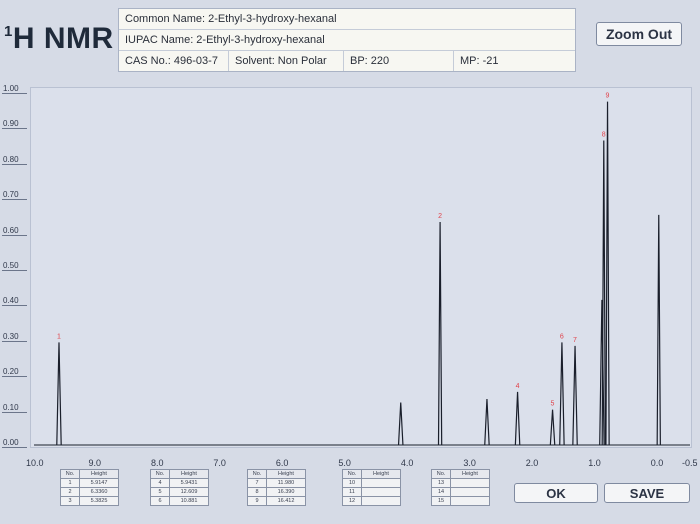 The image size is (700, 524). What do you see at coordinates (99, 483) in the screenshot?
I see `peak-height-cell: 5.9147` at bounding box center [99, 483].